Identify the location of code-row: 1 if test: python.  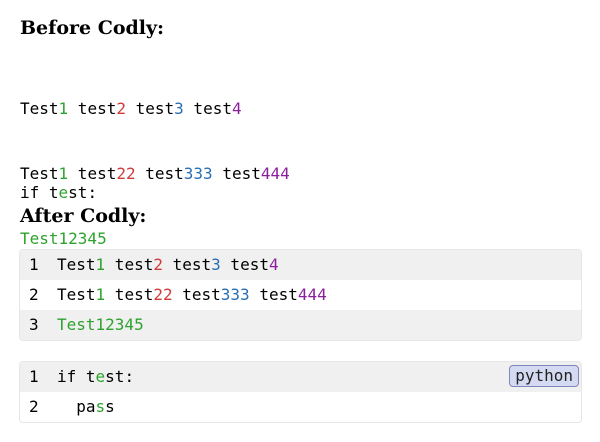
(300, 377).